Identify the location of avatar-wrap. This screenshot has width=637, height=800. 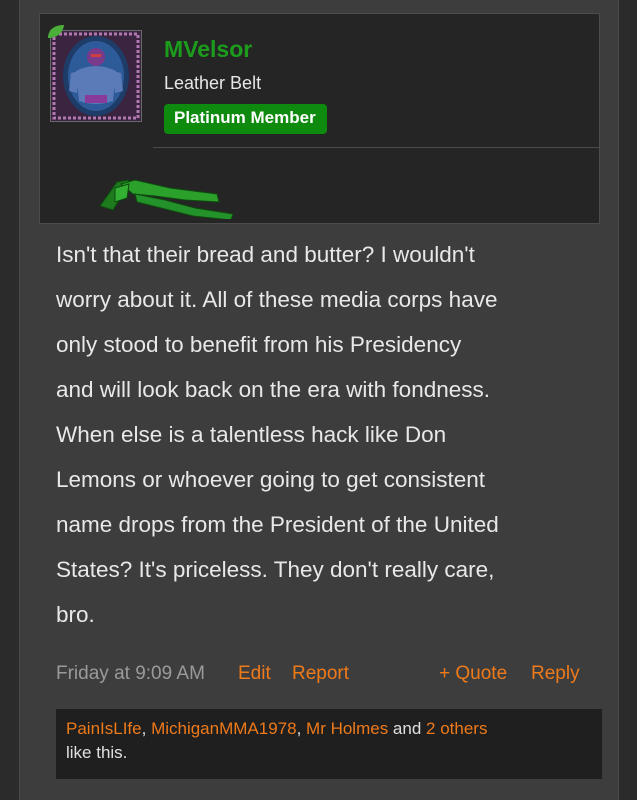
(95, 73).